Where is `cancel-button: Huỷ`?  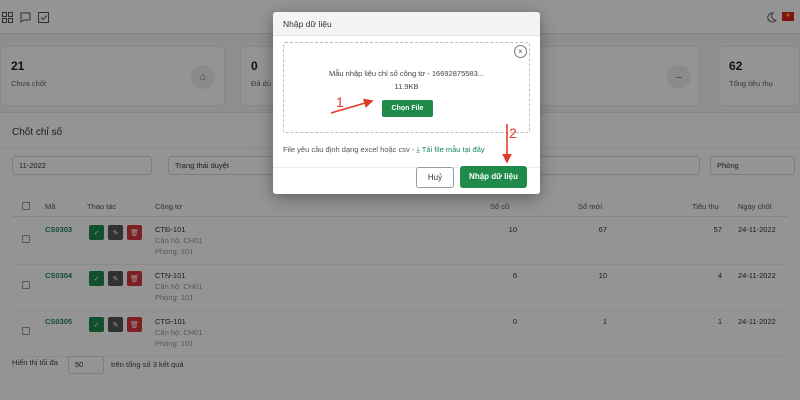 cancel-button: Huỷ is located at coordinates (435, 177).